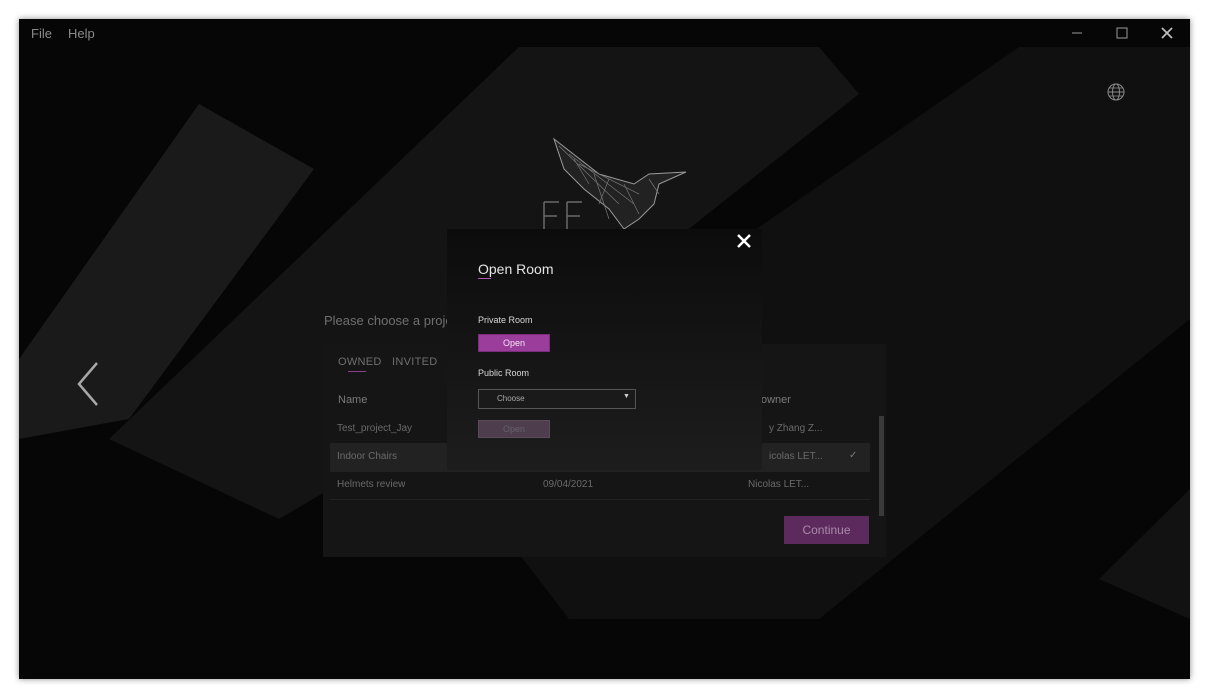 This screenshot has height=697, width=1209. Describe the element at coordinates (1077, 33) in the screenshot. I see `minimize-icon` at that location.